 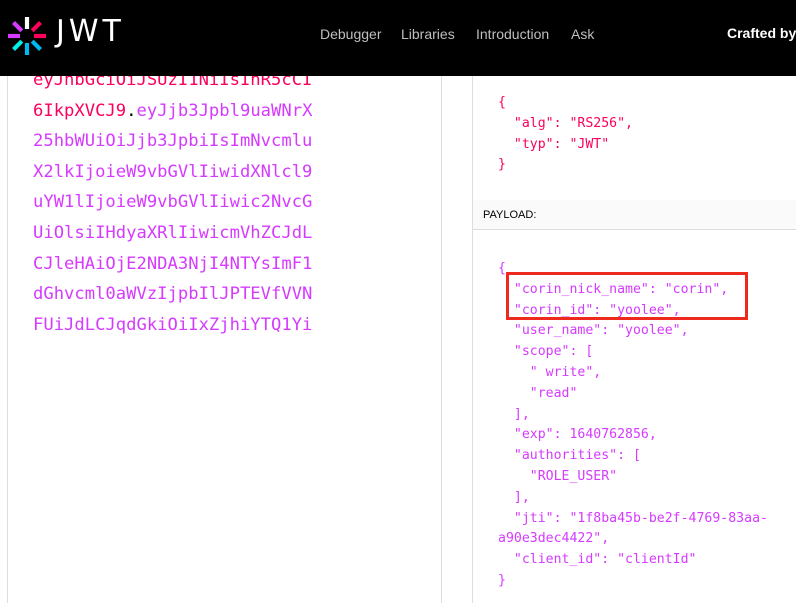 I want to click on jwt-logo-icon, so click(x=27, y=36).